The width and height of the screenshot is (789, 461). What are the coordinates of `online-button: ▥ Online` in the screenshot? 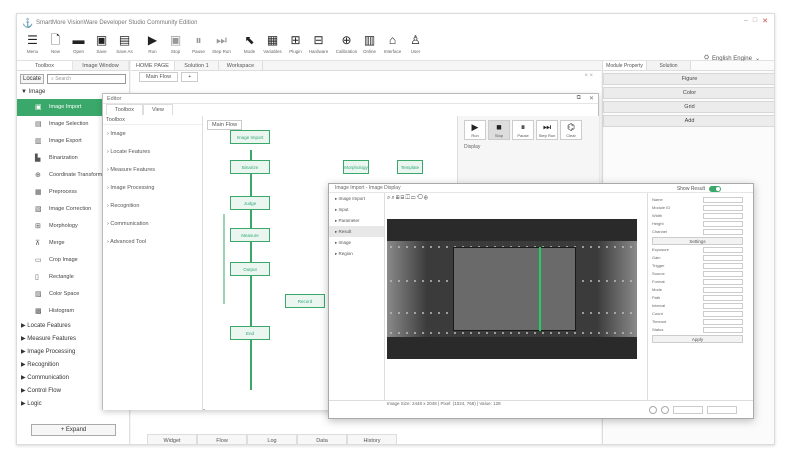 It's located at (369, 46).